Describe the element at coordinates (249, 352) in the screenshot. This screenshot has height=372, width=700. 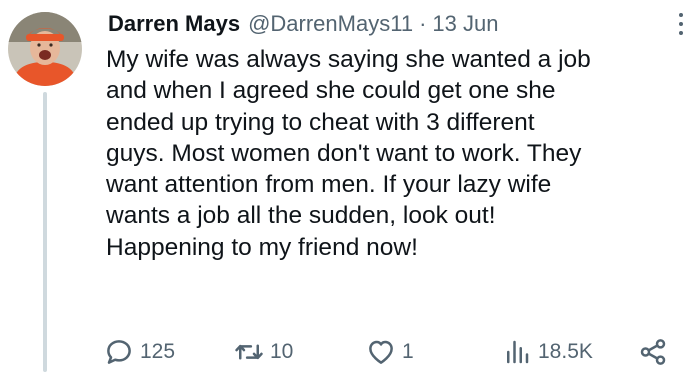
I see `retweet-icon` at that location.